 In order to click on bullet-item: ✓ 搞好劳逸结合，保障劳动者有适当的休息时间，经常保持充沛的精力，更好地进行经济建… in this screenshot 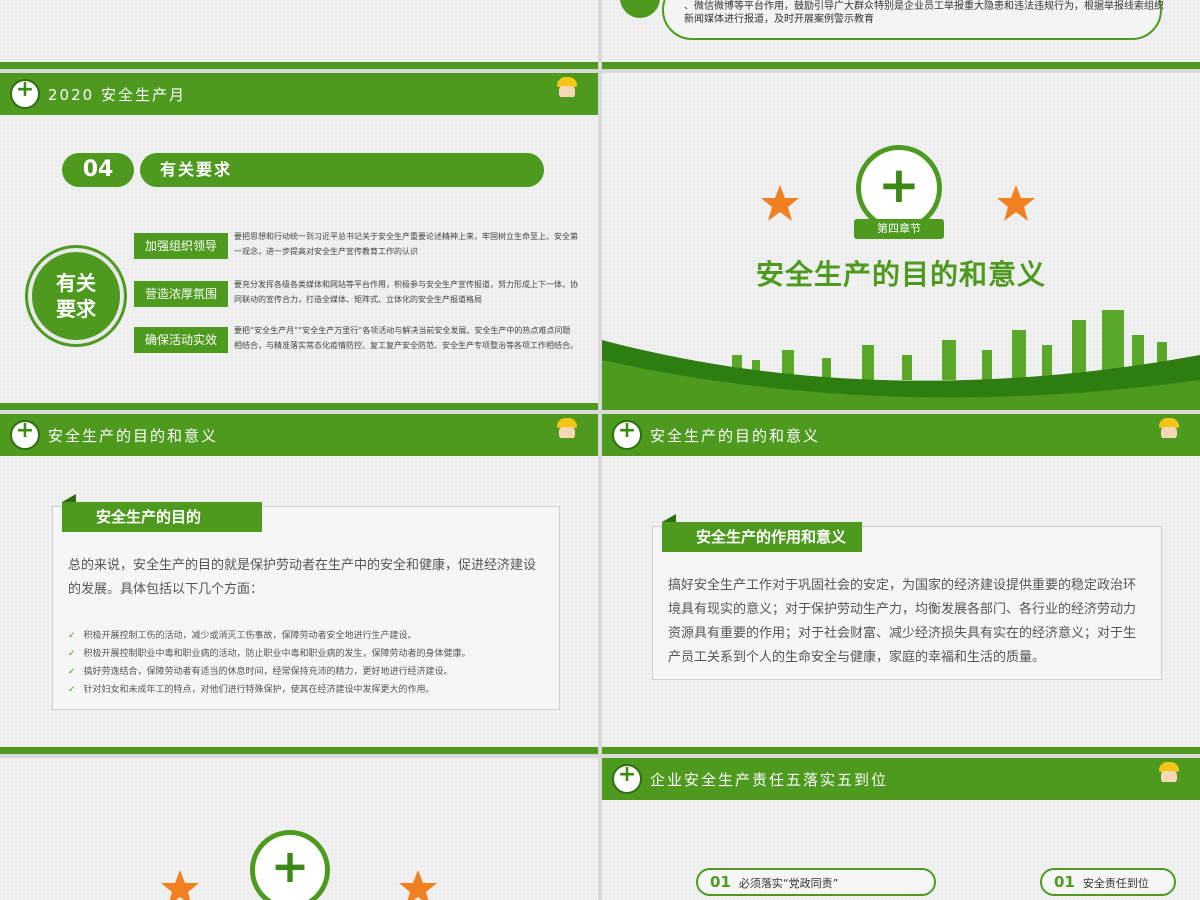, I will do `click(260, 670)`.